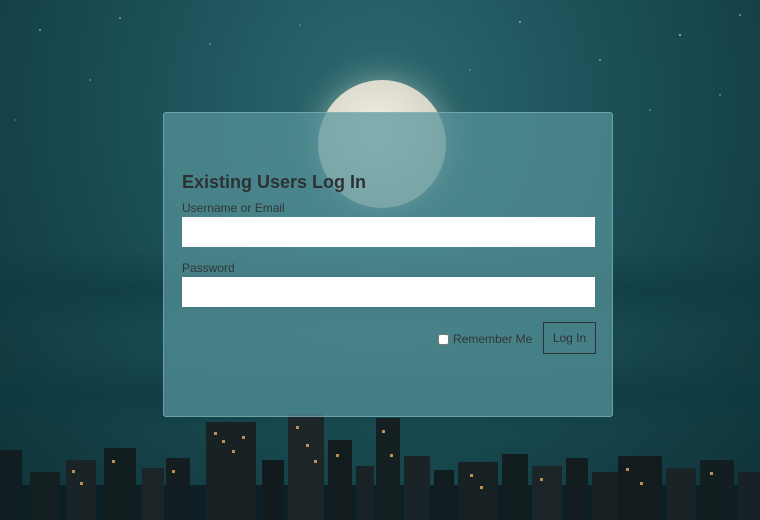 The width and height of the screenshot is (760, 520). What do you see at coordinates (569, 338) in the screenshot?
I see `login-button: Log In` at bounding box center [569, 338].